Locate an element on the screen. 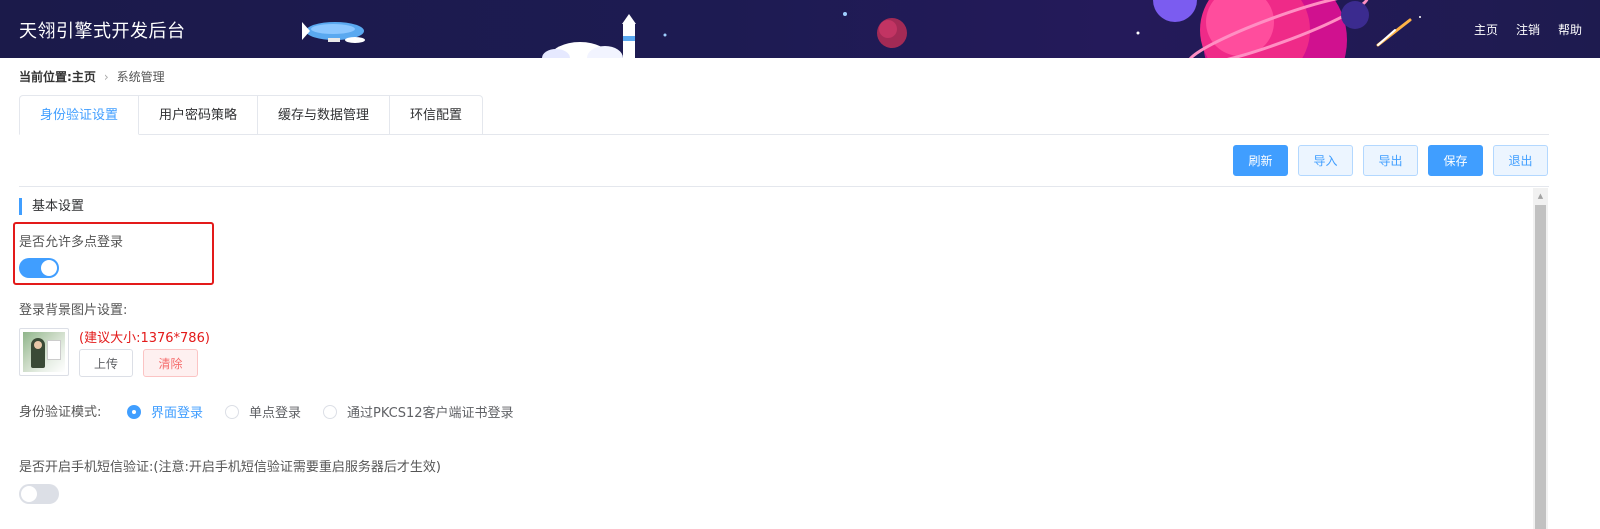 The width and height of the screenshot is (1600, 529). bg-image-thumbnail is located at coordinates (44, 352).